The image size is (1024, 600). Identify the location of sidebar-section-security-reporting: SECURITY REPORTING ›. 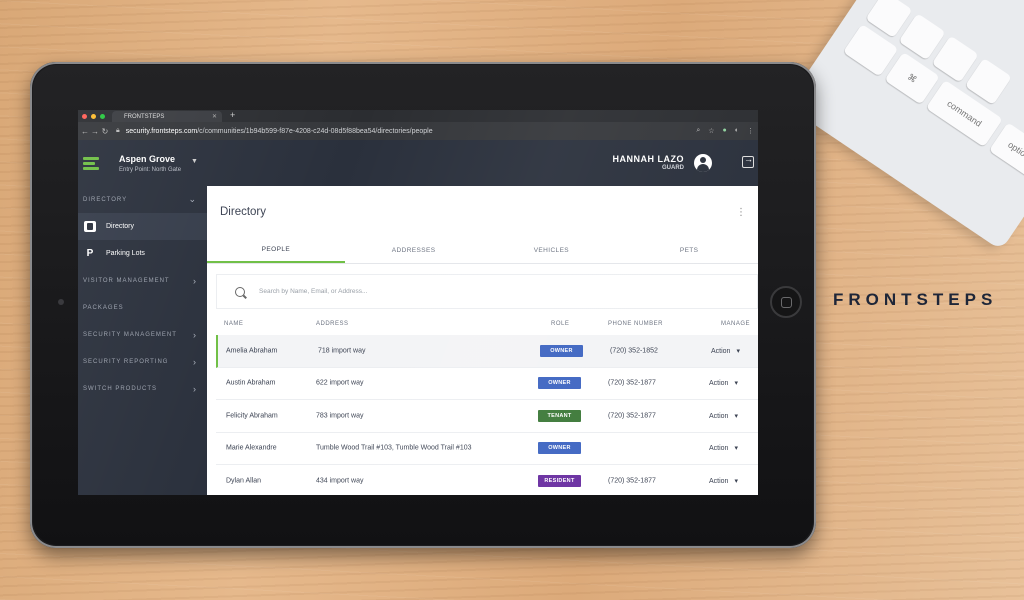
(142, 361).